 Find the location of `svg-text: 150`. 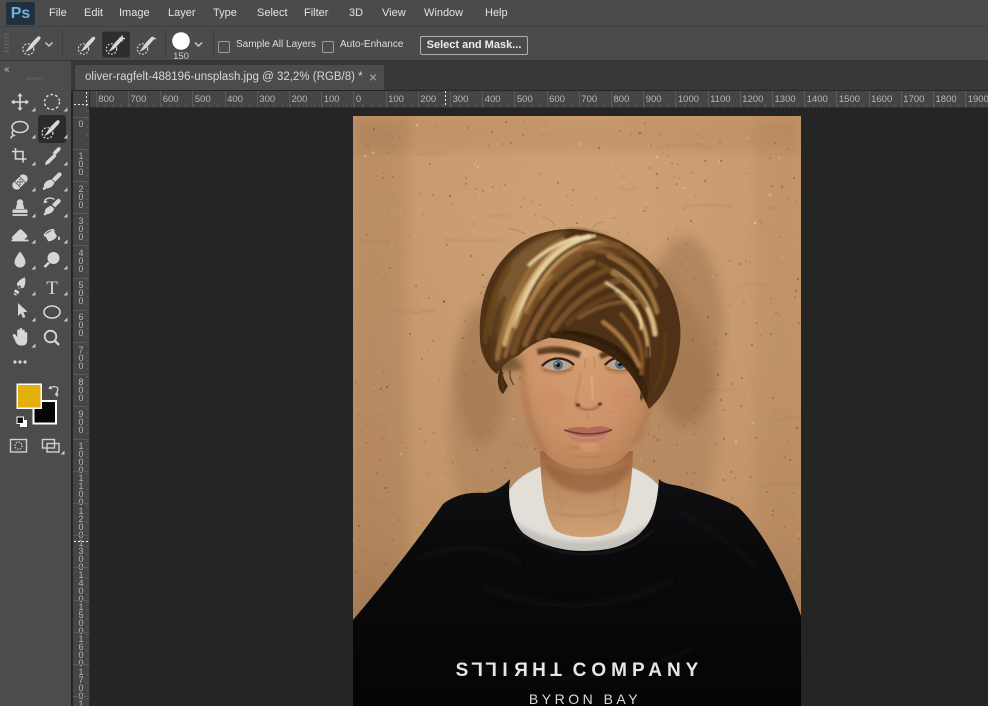

svg-text: 150 is located at coordinates (181, 56).